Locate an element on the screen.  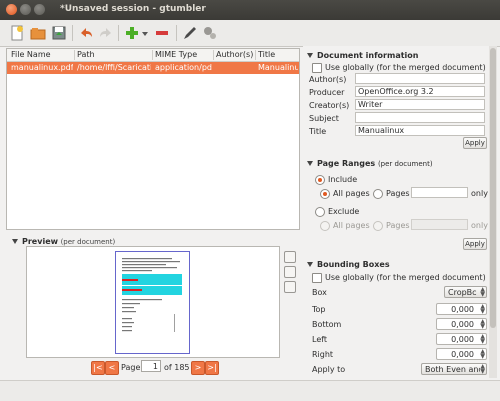
scrollbar-thumb is located at coordinates (493, 188).